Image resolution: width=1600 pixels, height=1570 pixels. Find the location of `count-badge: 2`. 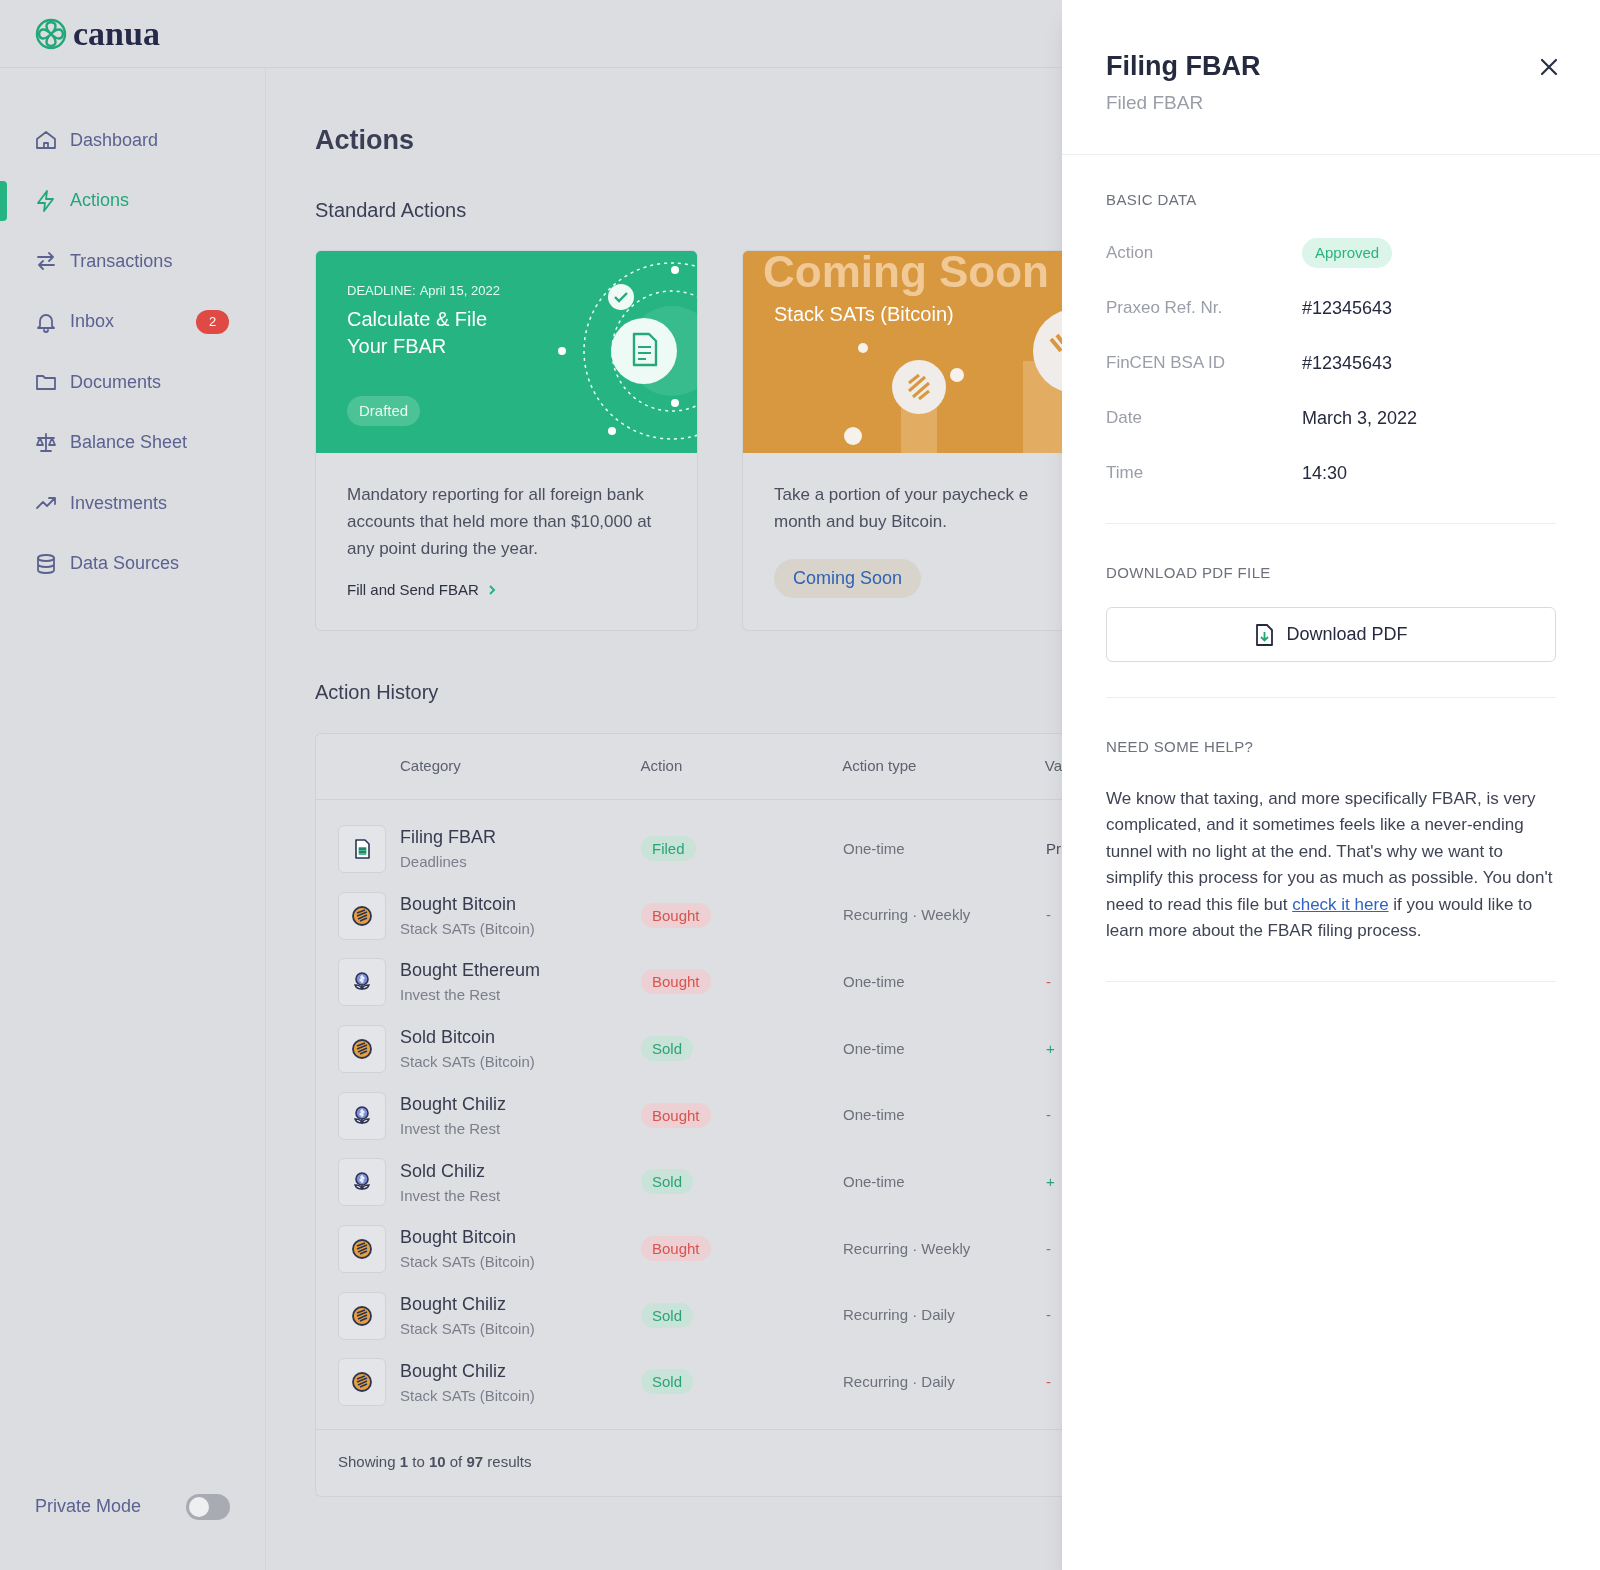

count-badge: 2 is located at coordinates (213, 322).